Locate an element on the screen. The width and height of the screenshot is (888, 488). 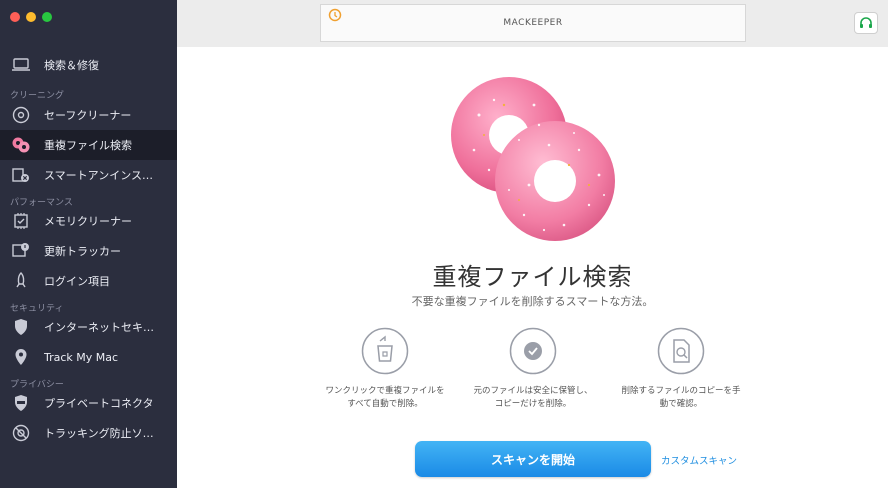
duplicates-donuts-illustration is located at coordinates (533, 159).